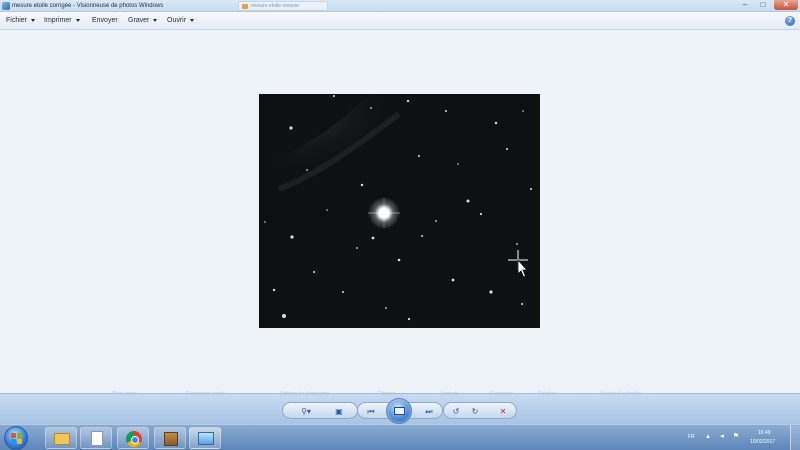  Describe the element at coordinates (125, 394) in the screenshot. I see `faded-label: Plein écran` at that location.